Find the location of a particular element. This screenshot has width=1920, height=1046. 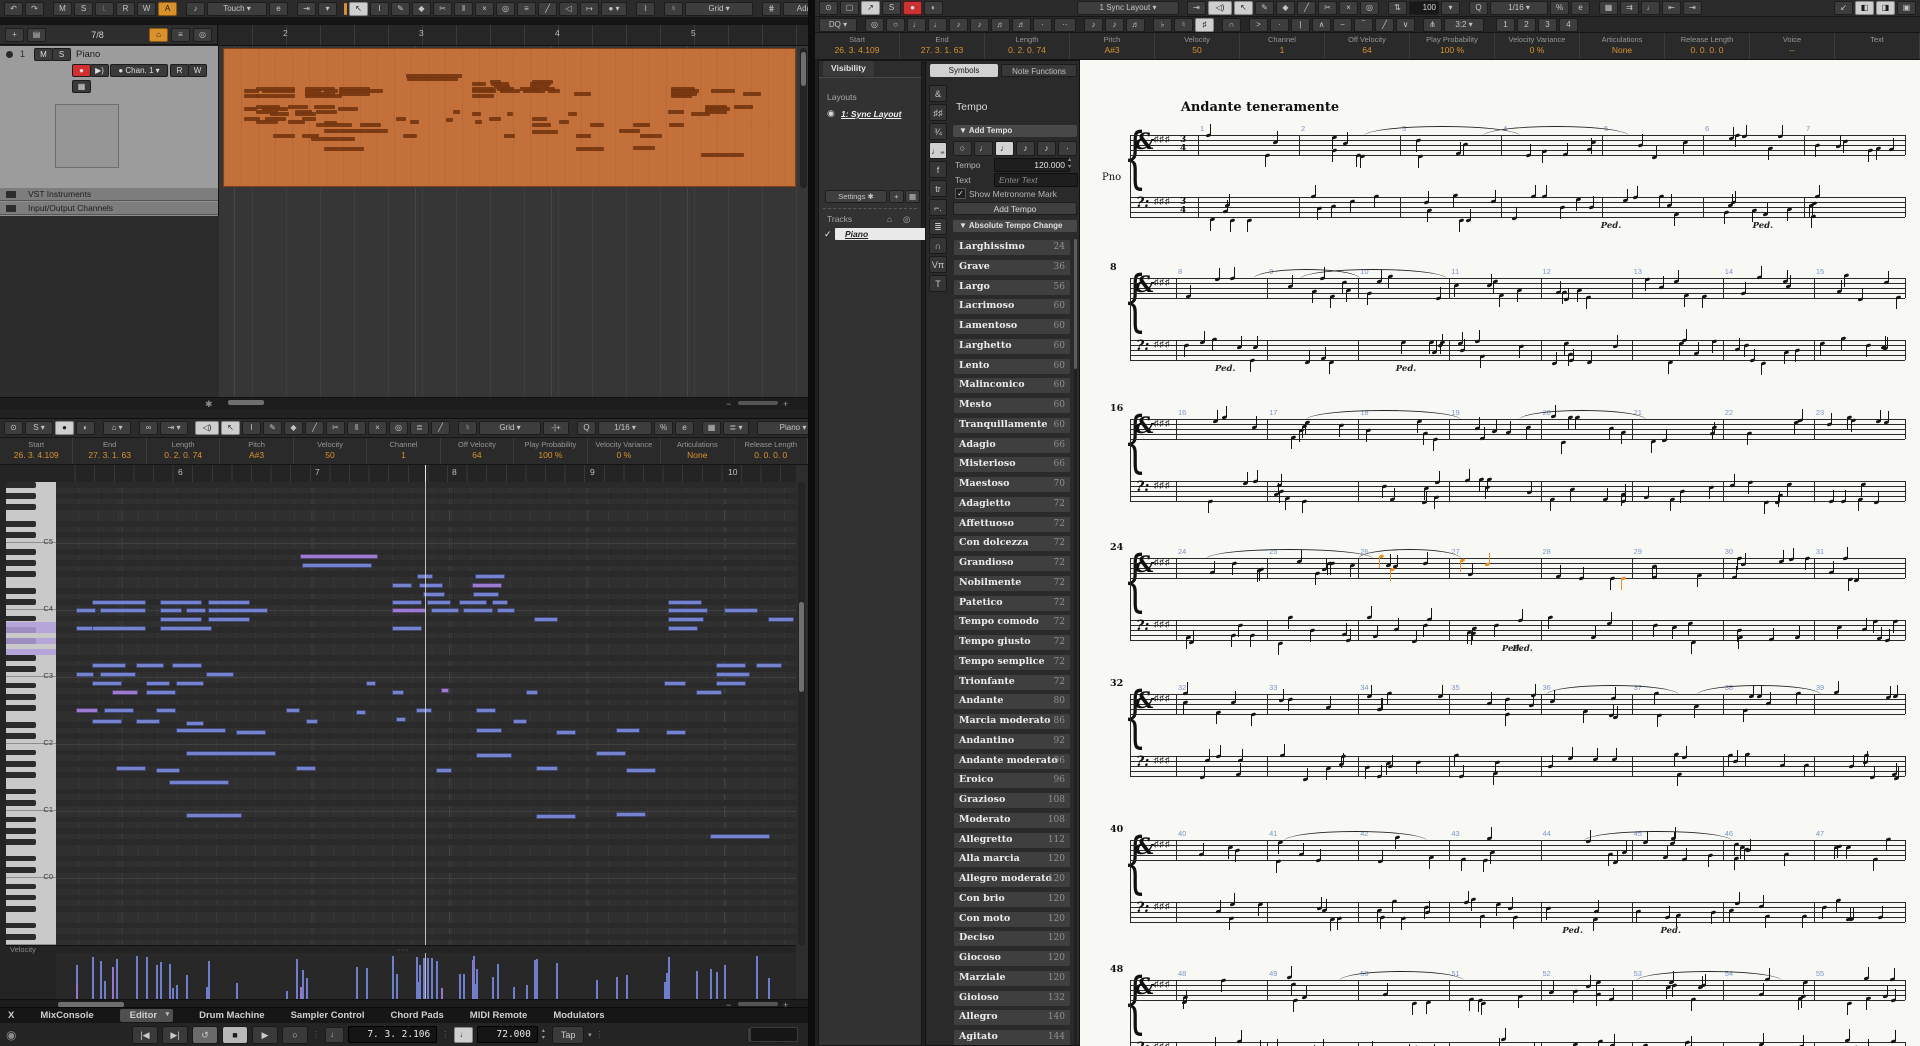

zoom-in-button: + is located at coordinates (785, 404).